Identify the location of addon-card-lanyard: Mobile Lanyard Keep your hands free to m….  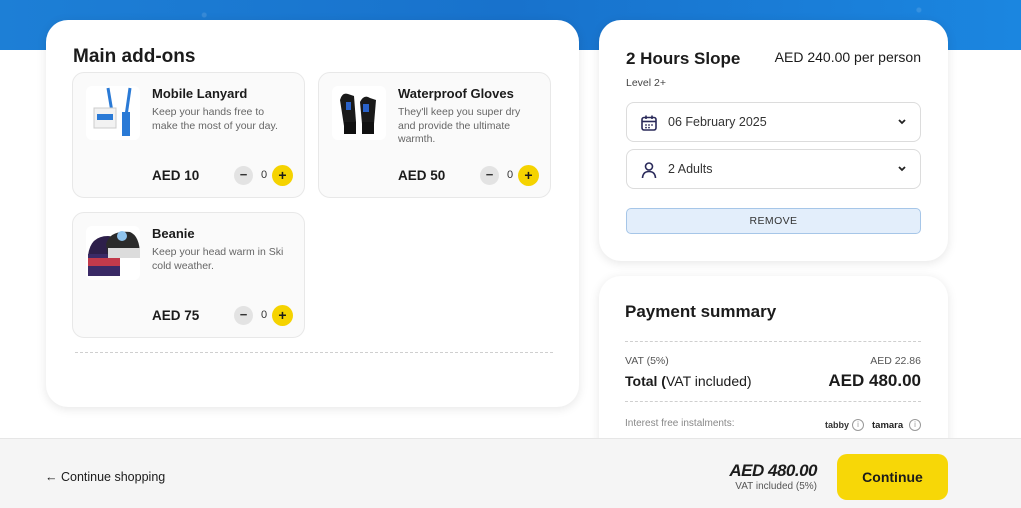
(188, 135).